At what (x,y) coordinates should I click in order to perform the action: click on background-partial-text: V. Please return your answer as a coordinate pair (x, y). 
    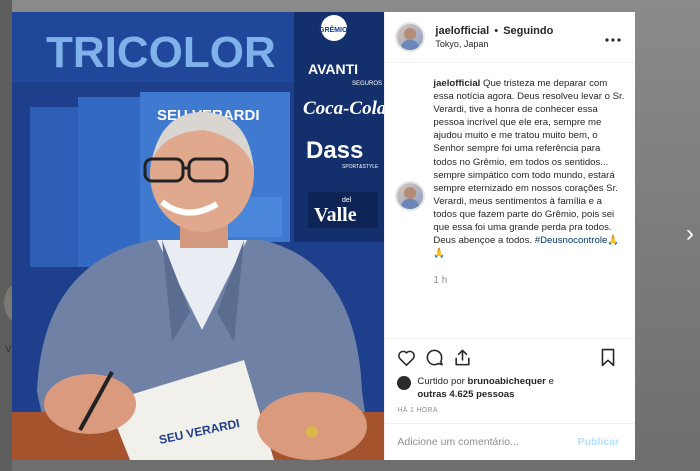
    Looking at the image, I should click on (8, 349).